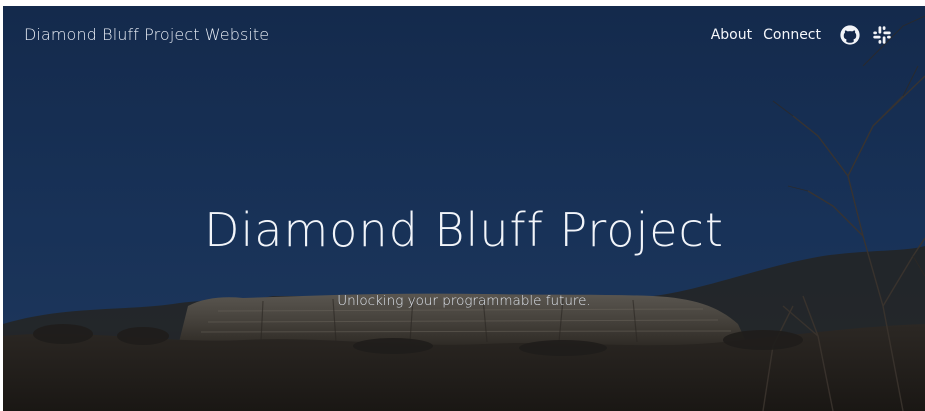 The height and width of the screenshot is (411, 925). Describe the element at coordinates (882, 35) in the screenshot. I see `slack-icon` at that location.